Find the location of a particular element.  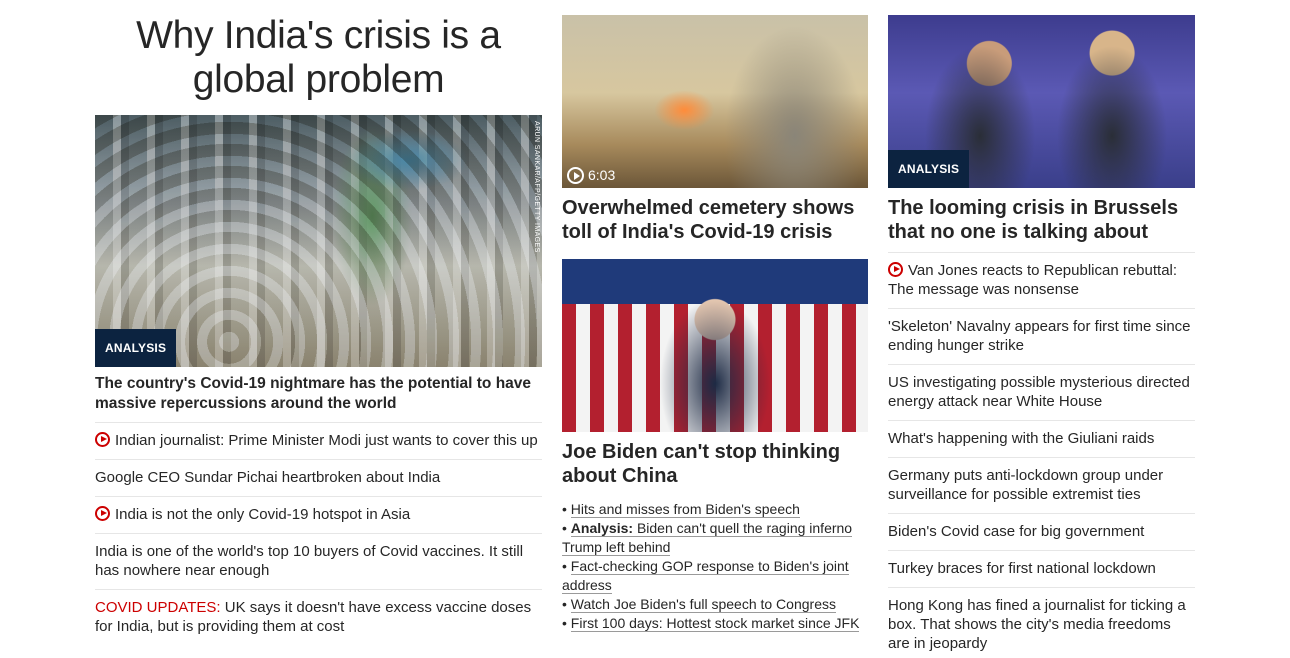

video-duration: 6:03 is located at coordinates (591, 175).